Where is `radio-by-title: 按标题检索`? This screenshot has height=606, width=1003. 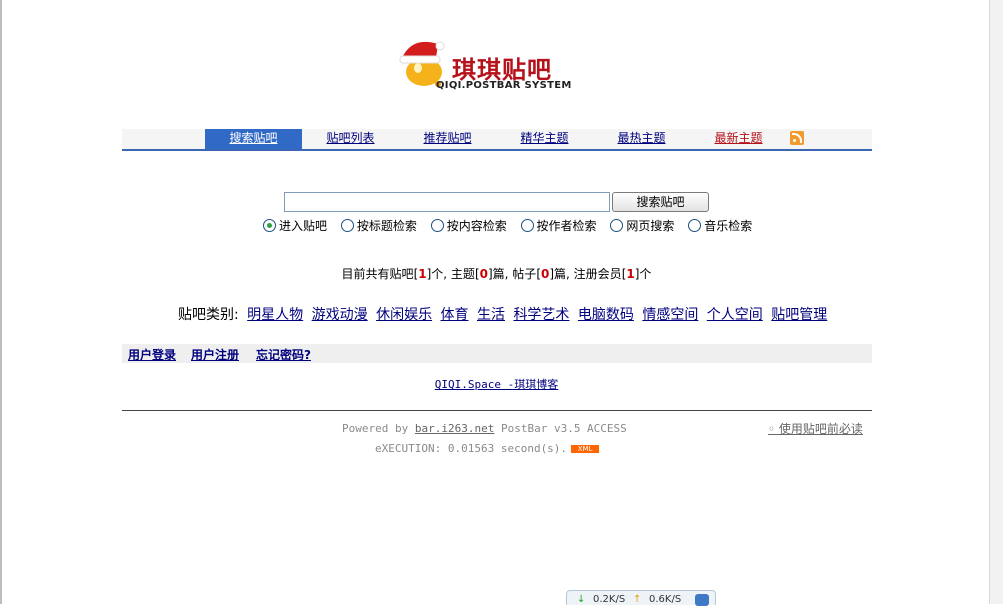
radio-by-title: 按标题检索 is located at coordinates (378, 225).